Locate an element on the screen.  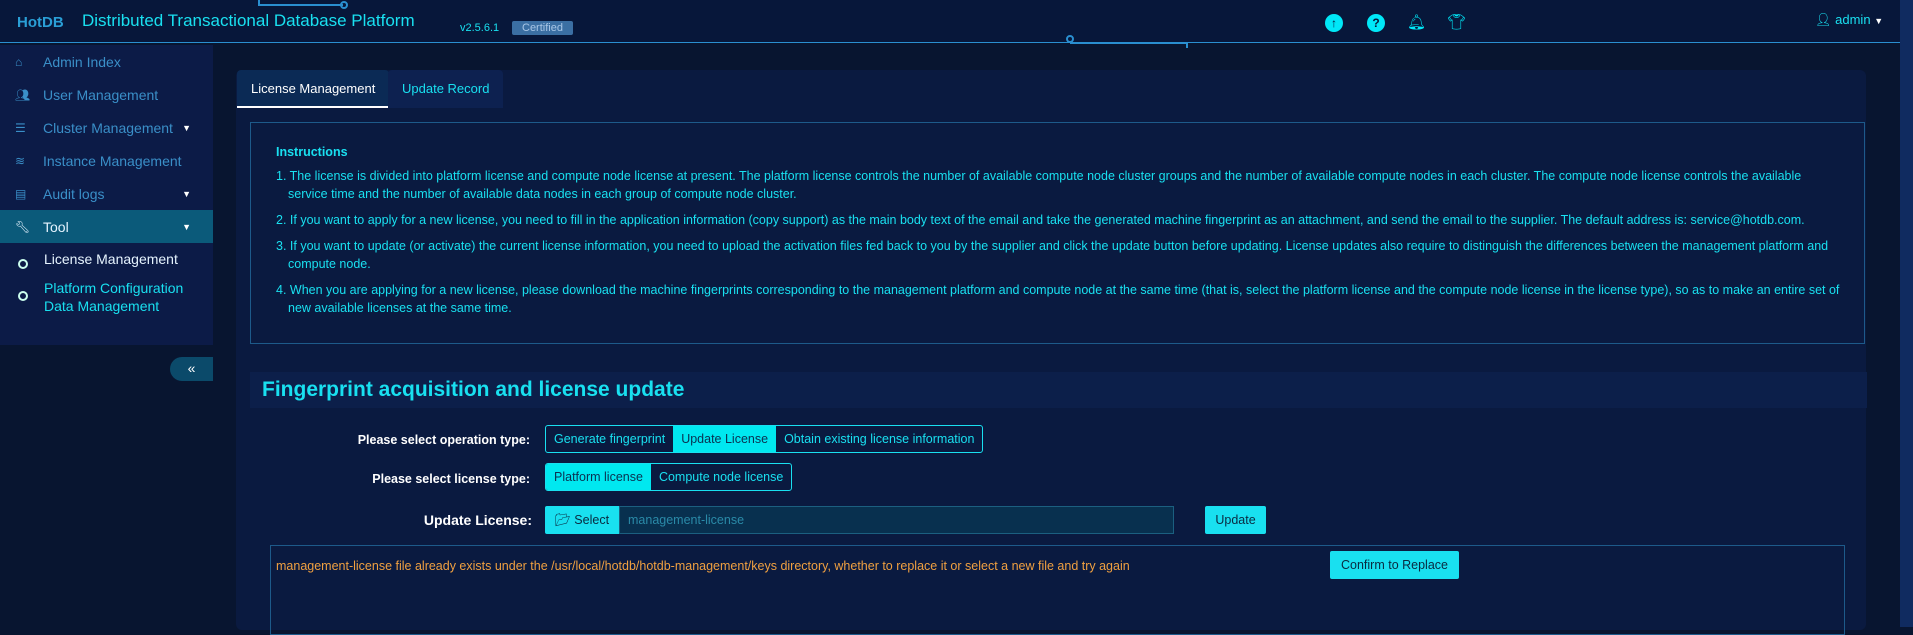
license-type-group: Platform license Compute node license is located at coordinates (669, 477).